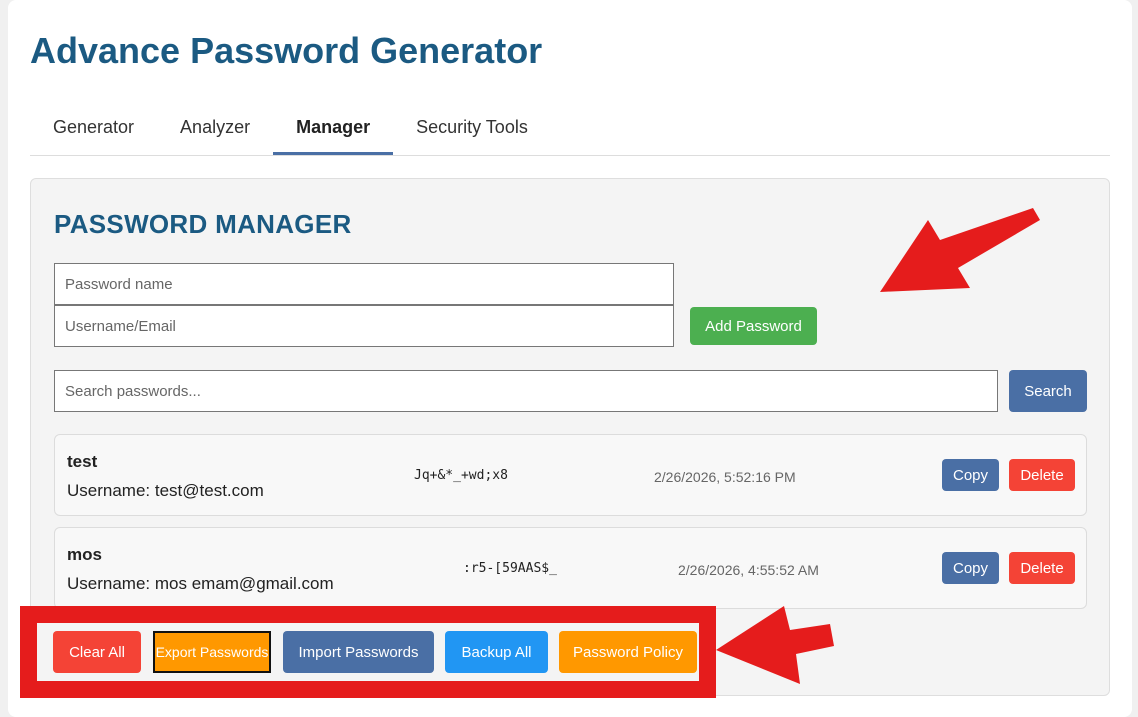 The image size is (1138, 717). I want to click on entry-date: 2/26/2026, 5:52:16 PM, so click(725, 477).